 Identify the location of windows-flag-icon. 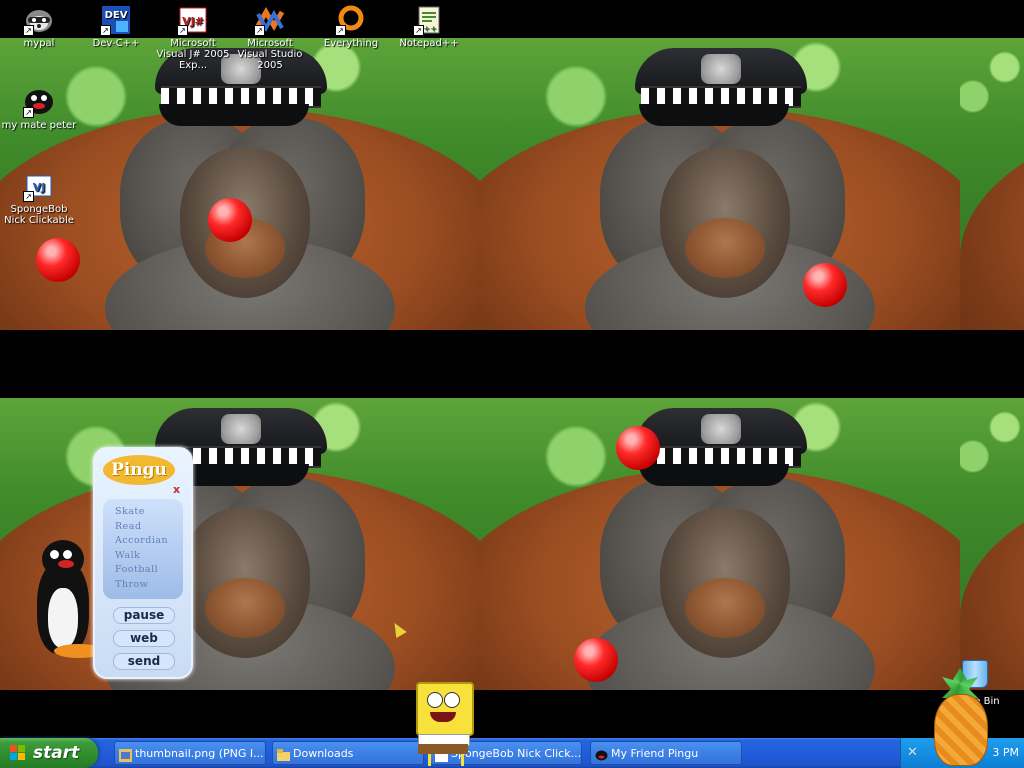
(18, 753).